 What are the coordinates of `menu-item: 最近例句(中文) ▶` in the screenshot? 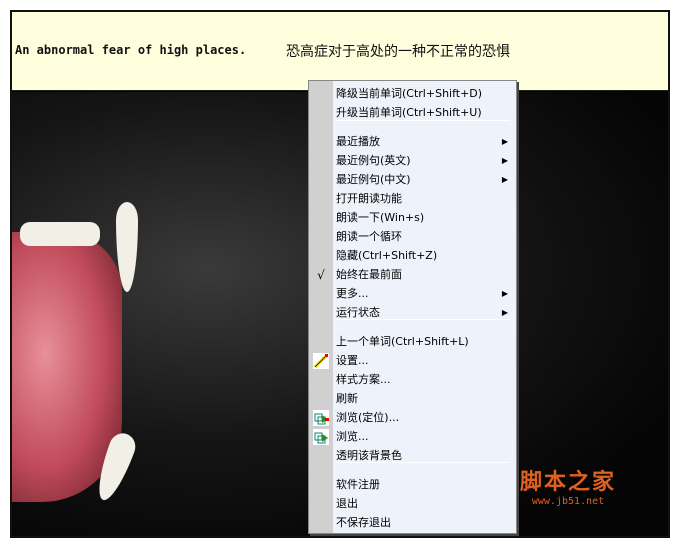 It's located at (412, 179).